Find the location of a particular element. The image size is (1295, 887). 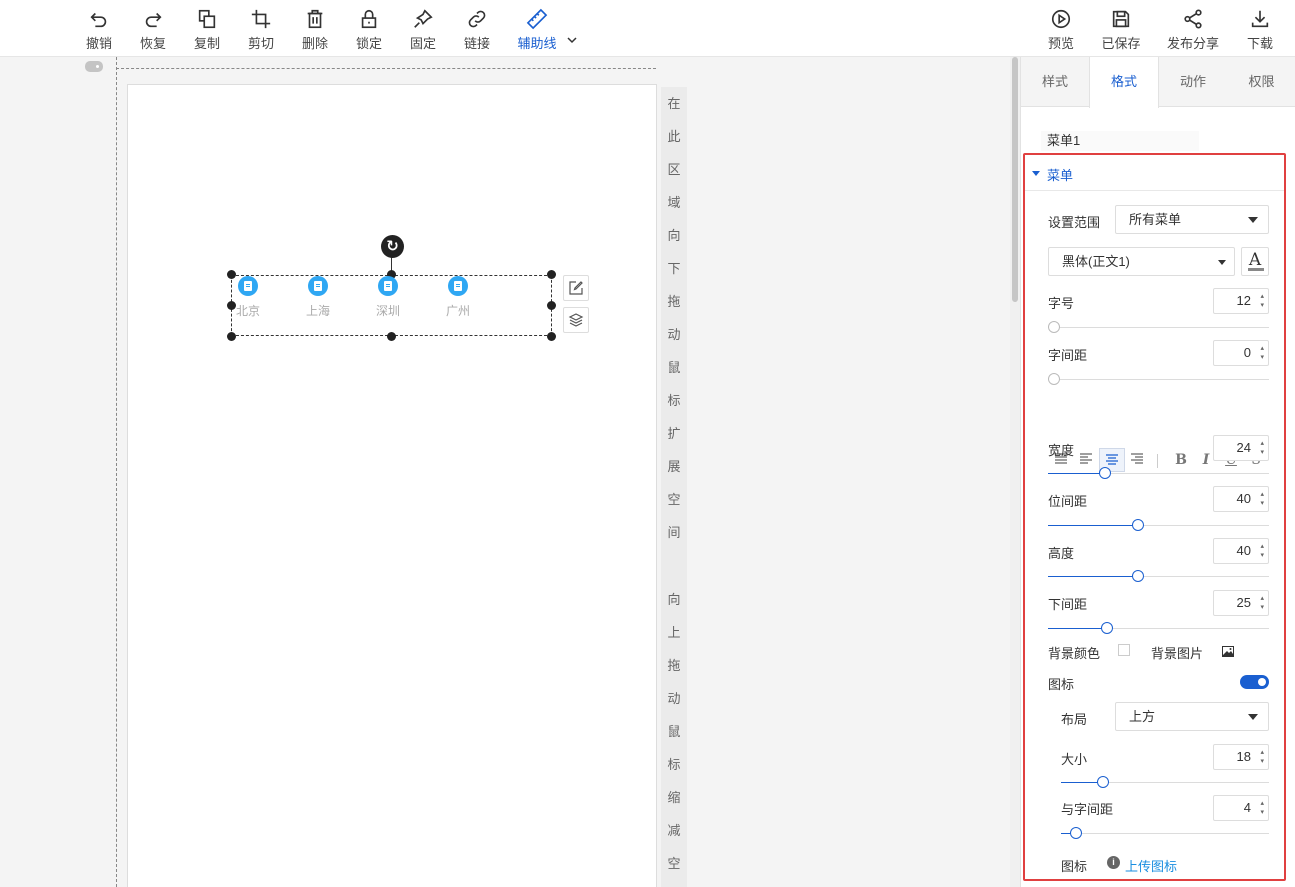

scope-select: 所有菜单 is located at coordinates (1192, 219).